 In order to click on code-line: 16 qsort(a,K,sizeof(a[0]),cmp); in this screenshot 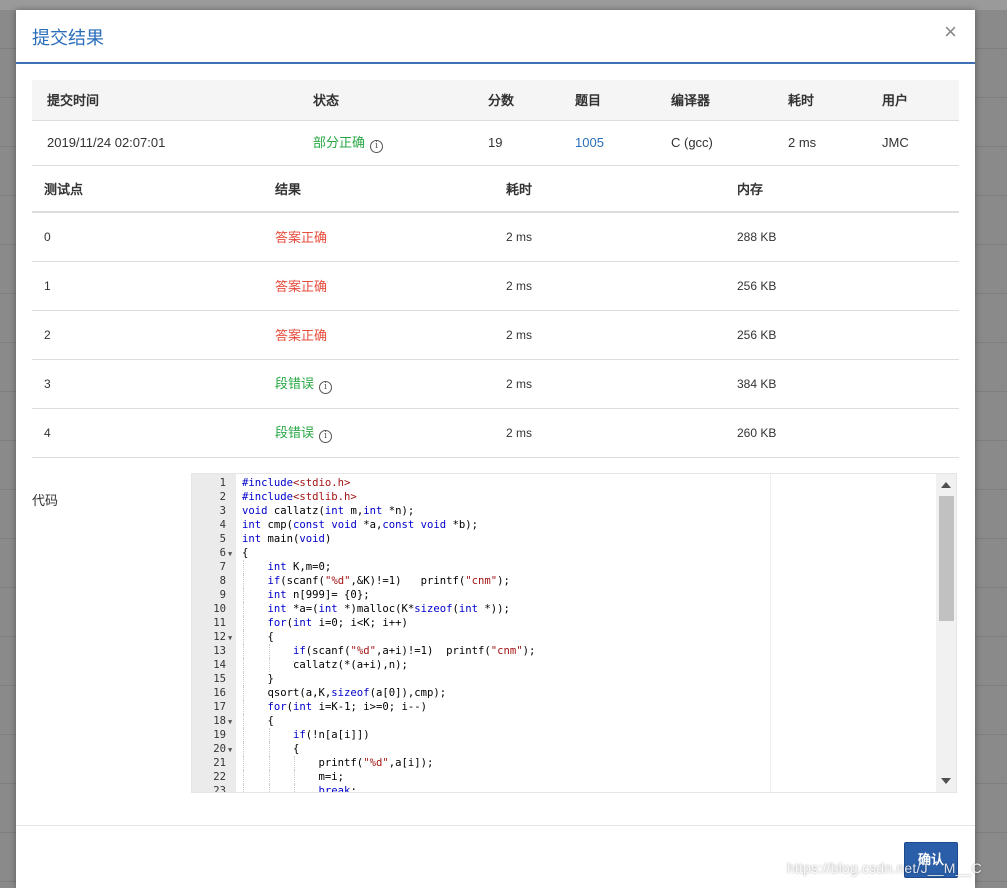, I will do `click(564, 693)`.